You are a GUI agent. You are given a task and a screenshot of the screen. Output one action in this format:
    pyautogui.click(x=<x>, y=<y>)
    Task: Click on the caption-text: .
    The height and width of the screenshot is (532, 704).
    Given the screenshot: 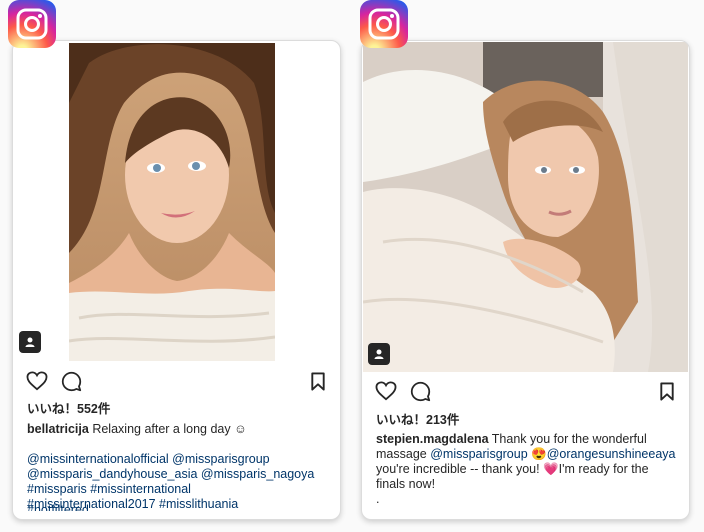 What is the action you would take?
    pyautogui.click(x=378, y=499)
    